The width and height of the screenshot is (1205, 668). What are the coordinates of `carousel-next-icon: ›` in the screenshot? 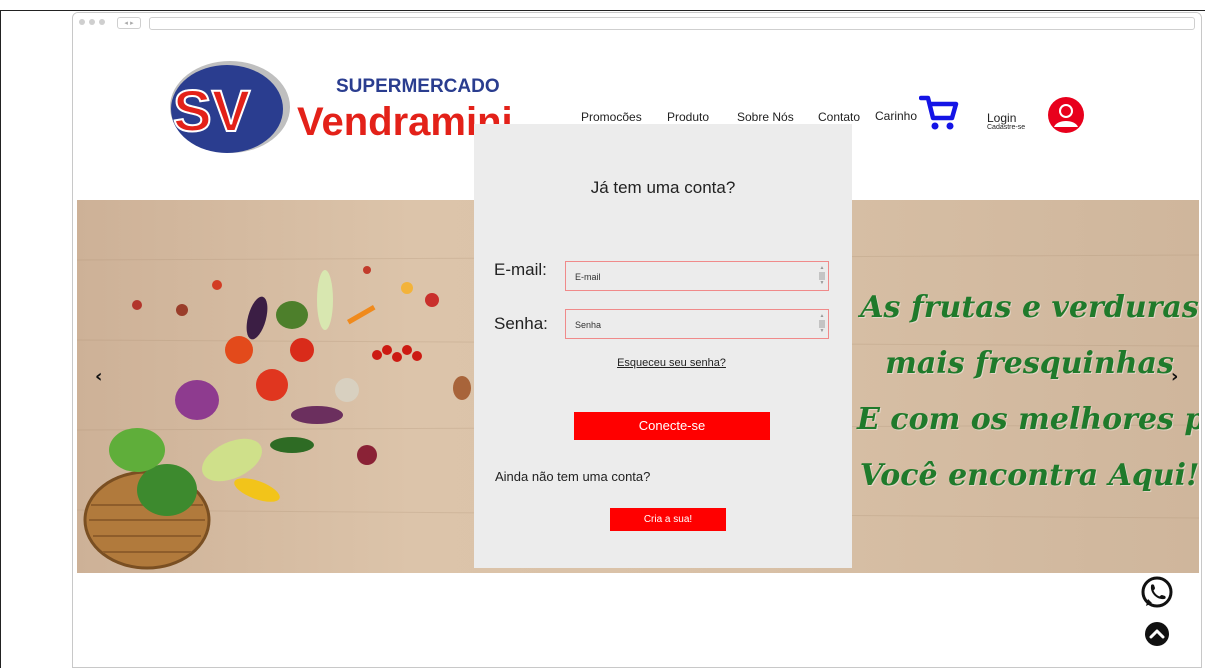 It's located at (1174, 376).